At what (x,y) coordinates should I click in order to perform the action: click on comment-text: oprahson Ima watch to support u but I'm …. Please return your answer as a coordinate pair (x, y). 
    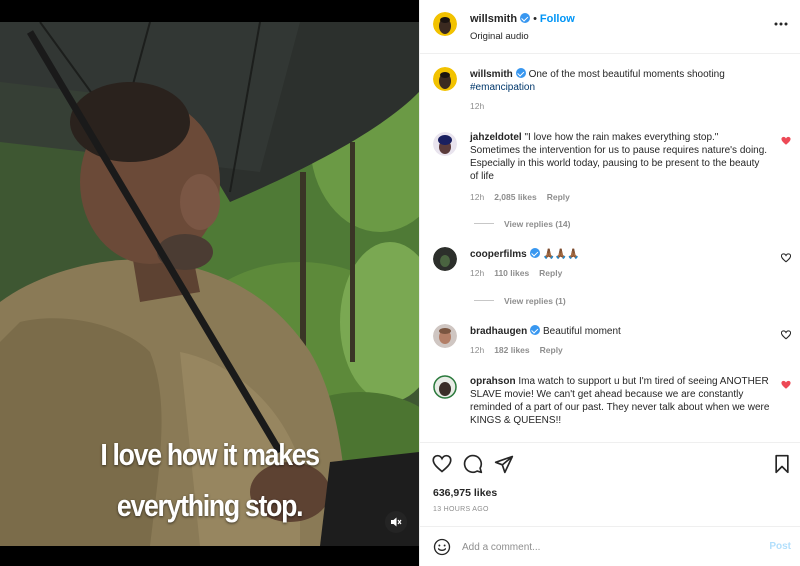
    Looking at the image, I should click on (620, 401).